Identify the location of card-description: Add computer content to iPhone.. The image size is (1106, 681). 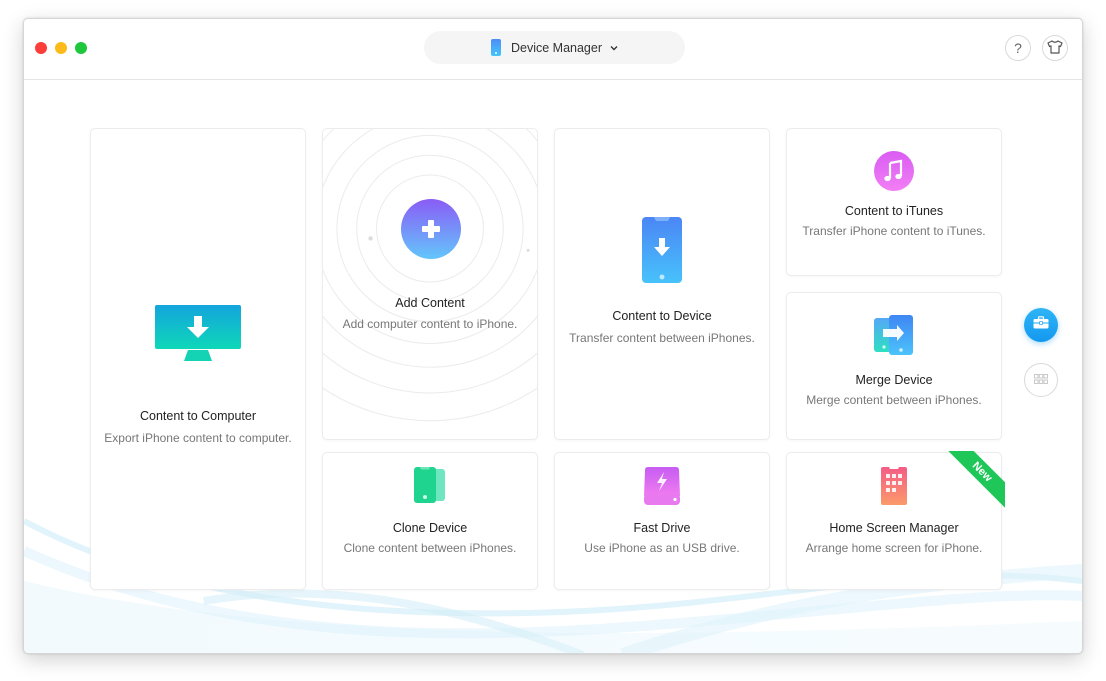
(430, 324).